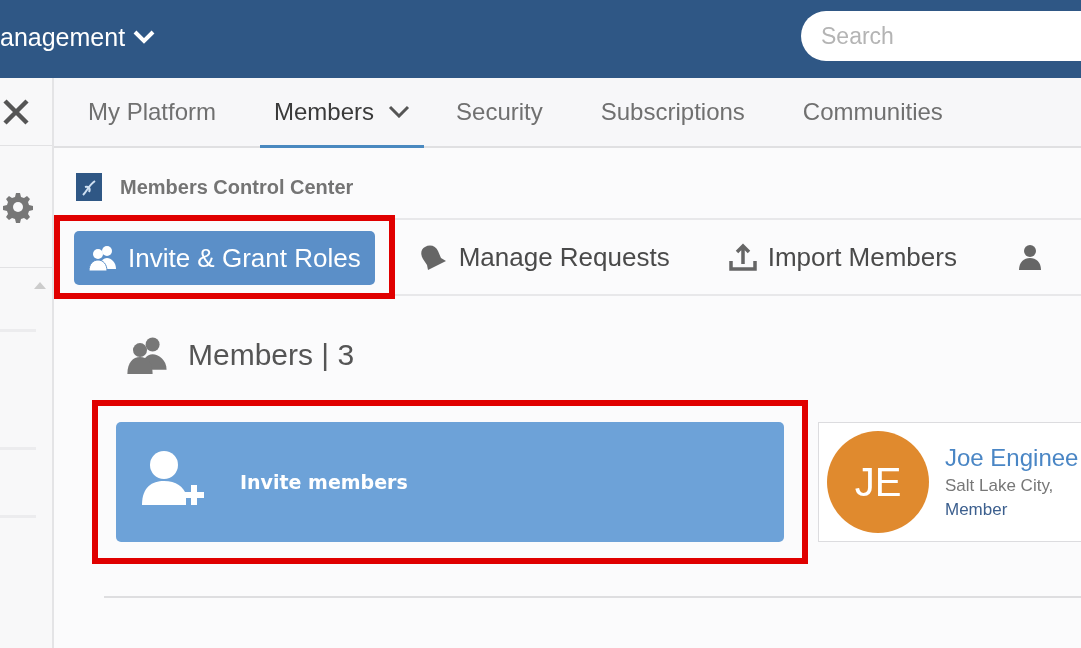 Image resolution: width=1081 pixels, height=648 pixels. Describe the element at coordinates (89, 187) in the screenshot. I see `app-logo-icon` at that location.